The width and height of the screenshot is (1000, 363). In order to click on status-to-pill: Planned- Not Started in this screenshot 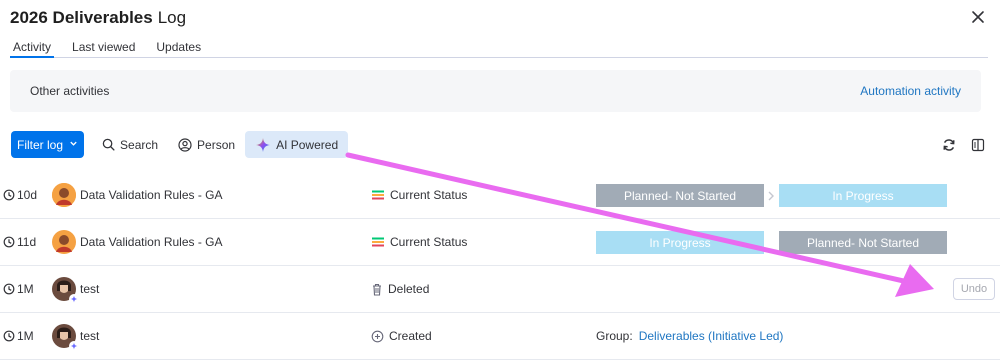, I will do `click(863, 242)`.